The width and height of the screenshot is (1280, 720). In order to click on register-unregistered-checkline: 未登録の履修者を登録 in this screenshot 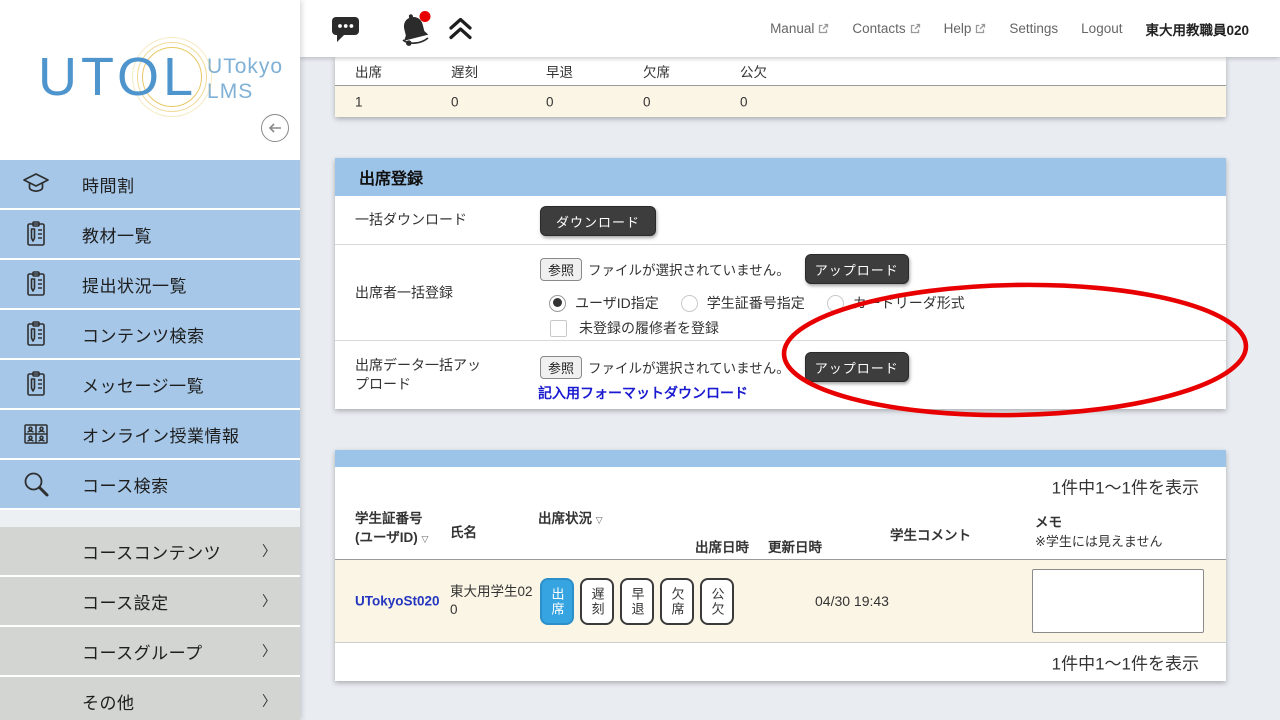, I will do `click(634, 328)`.